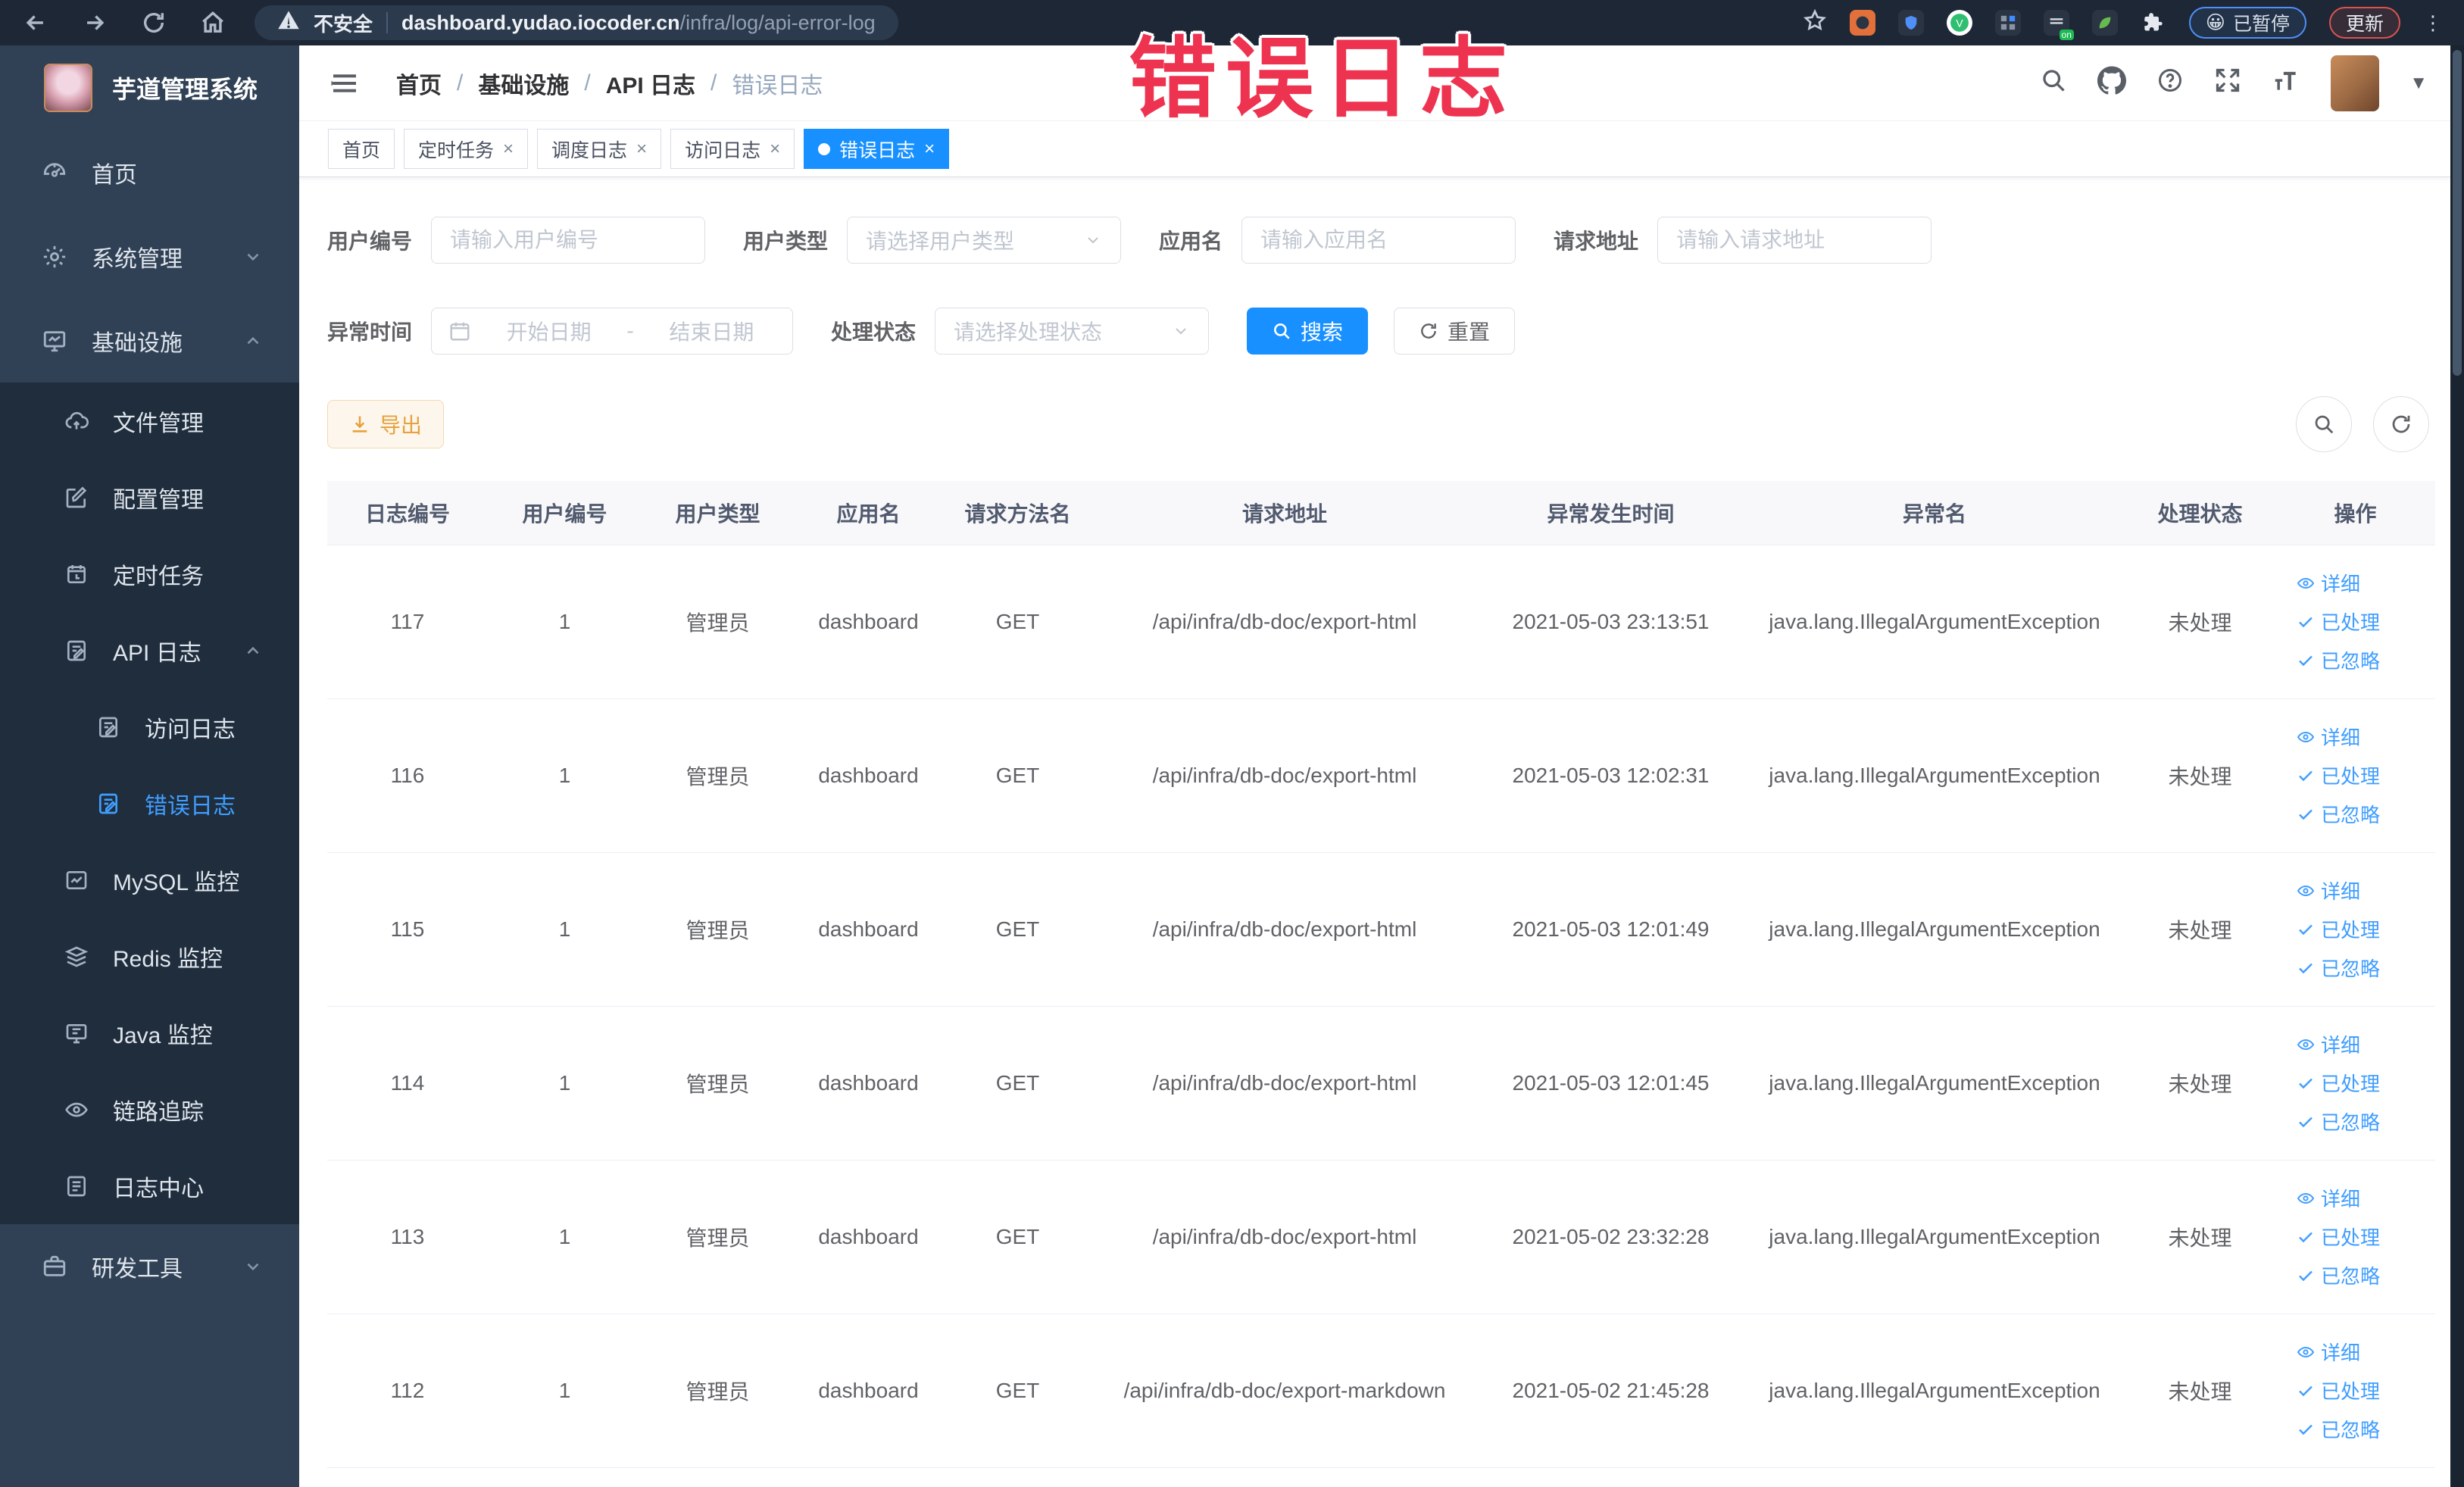 This screenshot has height=1487, width=2464. What do you see at coordinates (149, 1266) in the screenshot?
I see `sidebar-item-dev-tools: 研发工具` at bounding box center [149, 1266].